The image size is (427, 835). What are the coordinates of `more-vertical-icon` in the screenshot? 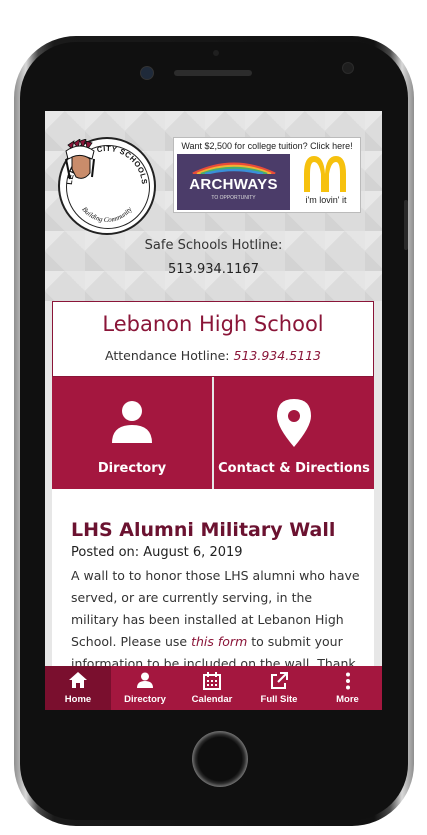 It's located at (347, 681).